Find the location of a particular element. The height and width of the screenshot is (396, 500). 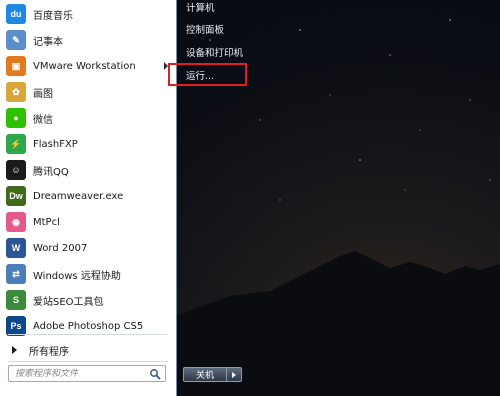

shutdown-options-button is located at coordinates (234, 374).